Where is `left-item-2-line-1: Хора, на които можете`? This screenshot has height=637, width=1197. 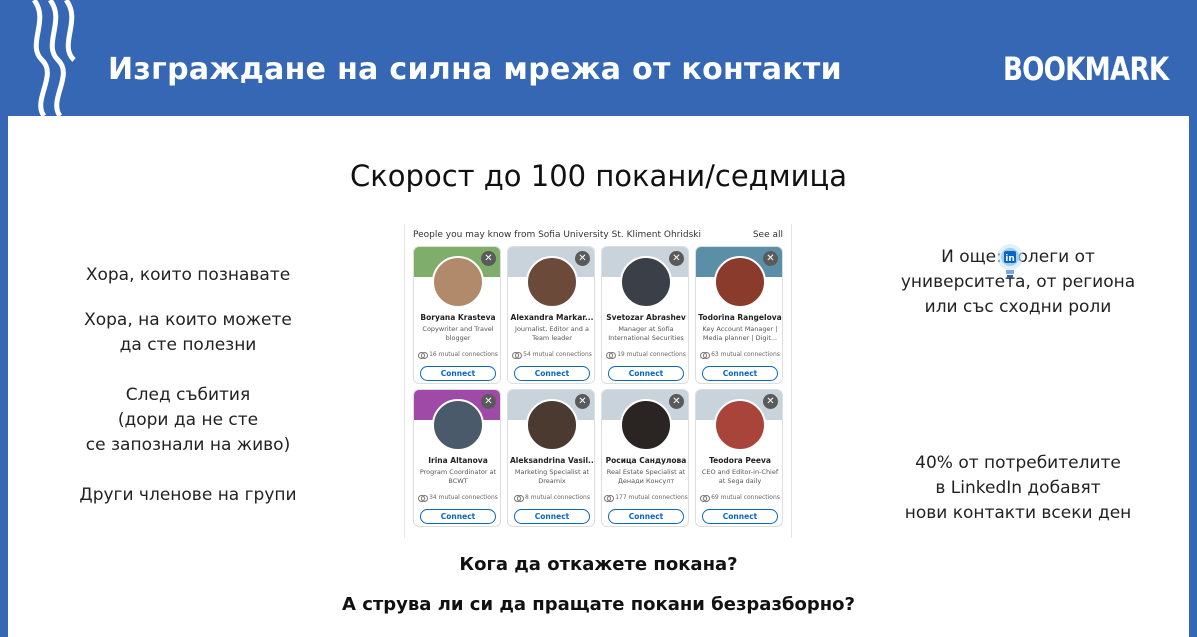
left-item-2-line-1: Хора, на които можете is located at coordinates (188, 320).